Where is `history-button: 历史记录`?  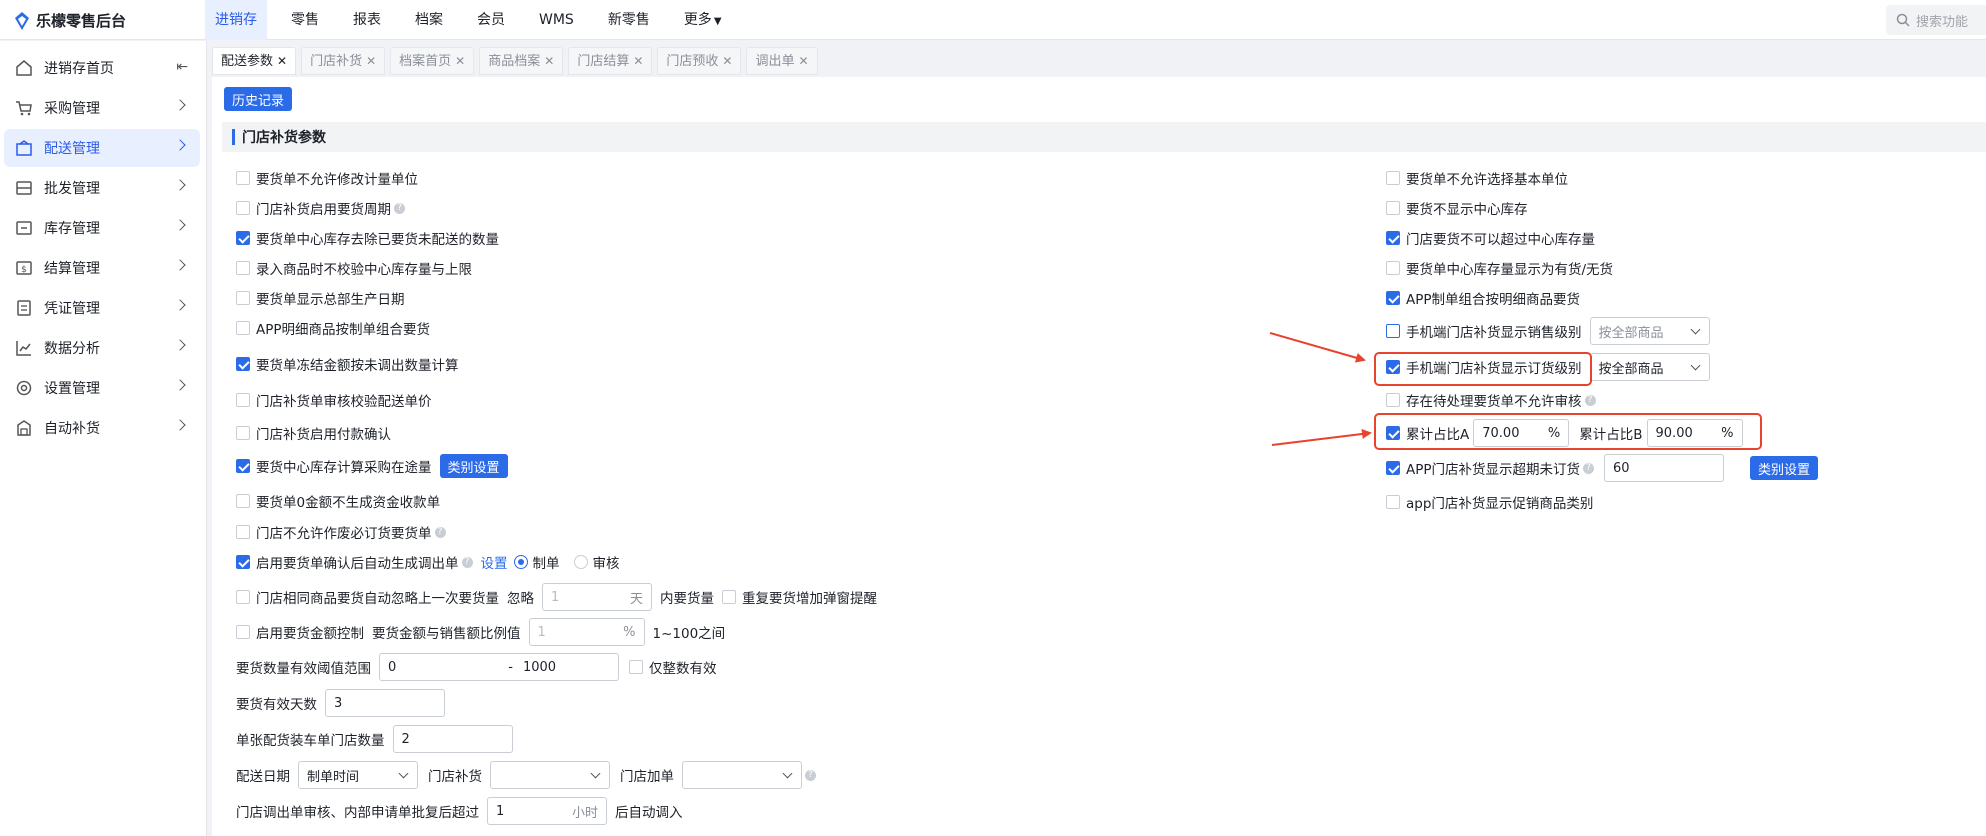 history-button: 历史记录 is located at coordinates (258, 99).